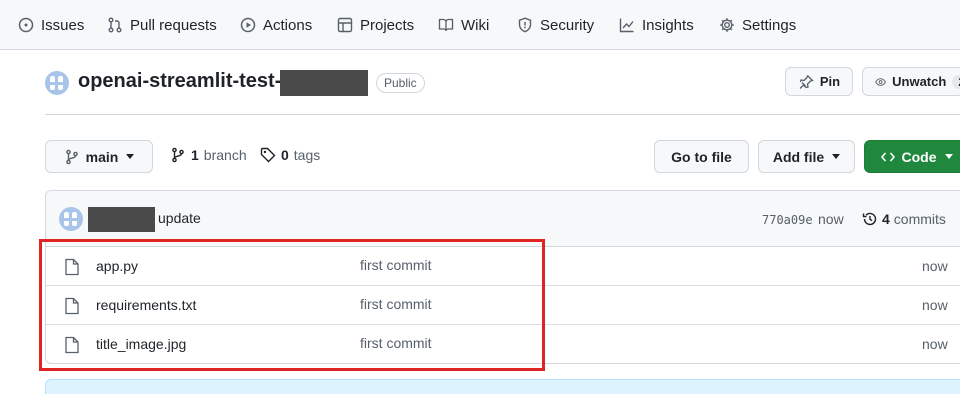  What do you see at coordinates (727, 25) in the screenshot?
I see `gear-icon` at bounding box center [727, 25].